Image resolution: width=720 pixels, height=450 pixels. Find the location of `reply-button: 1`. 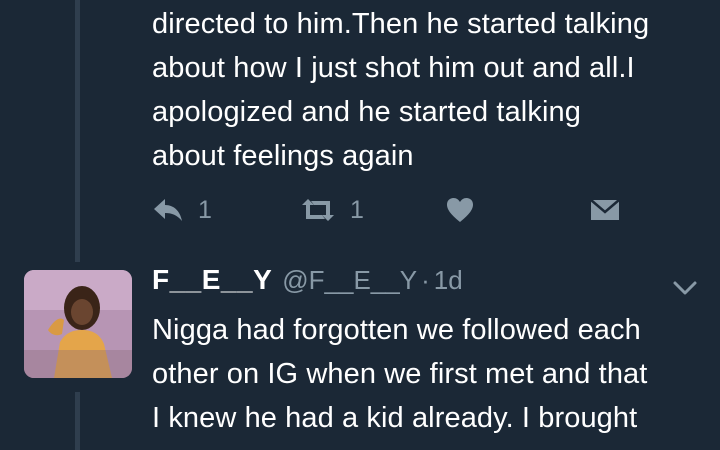

reply-button: 1 is located at coordinates (182, 210).